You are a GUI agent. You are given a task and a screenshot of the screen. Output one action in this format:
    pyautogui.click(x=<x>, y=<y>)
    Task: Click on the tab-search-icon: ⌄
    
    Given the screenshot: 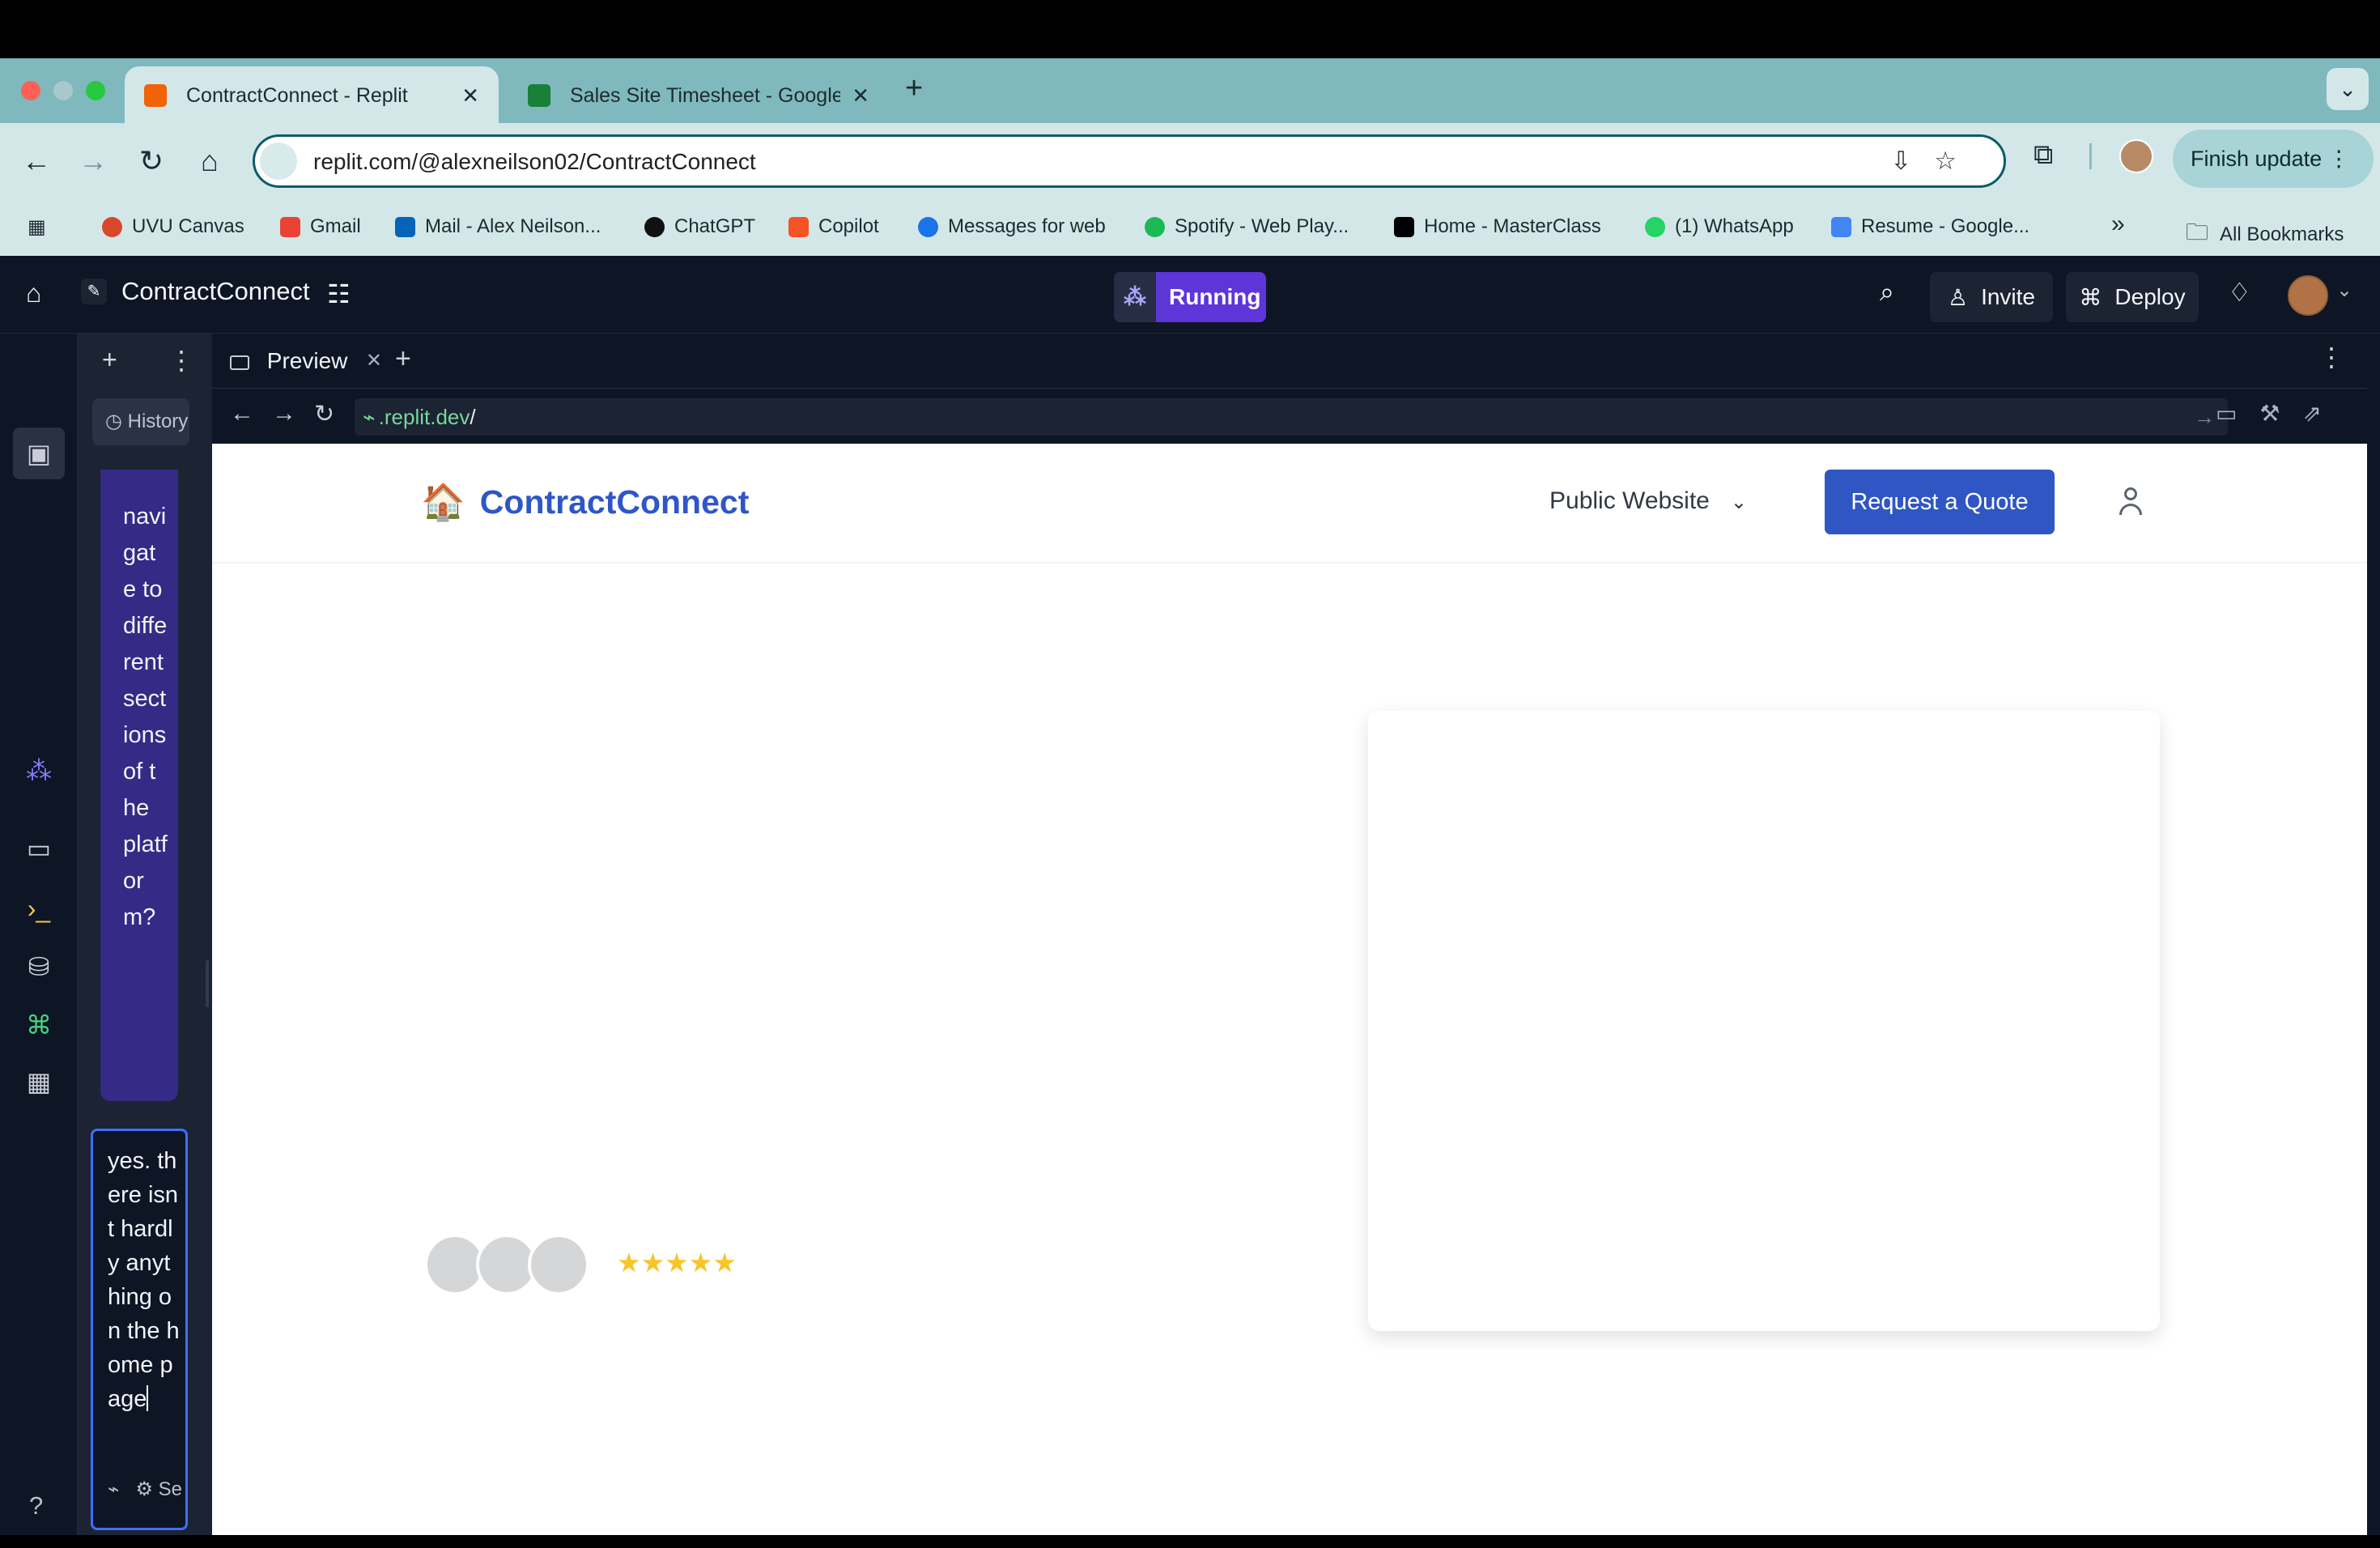 What is the action you would take?
    pyautogui.click(x=2348, y=89)
    